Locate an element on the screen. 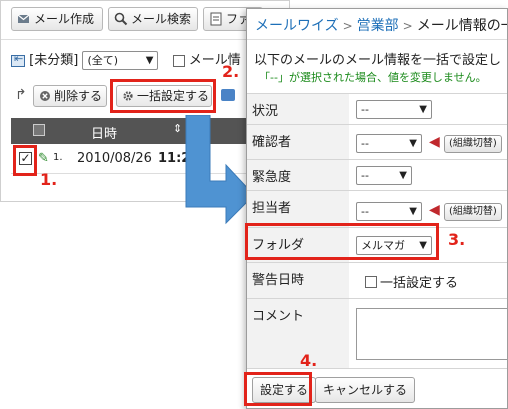  row-number: 1. is located at coordinates (58, 157).